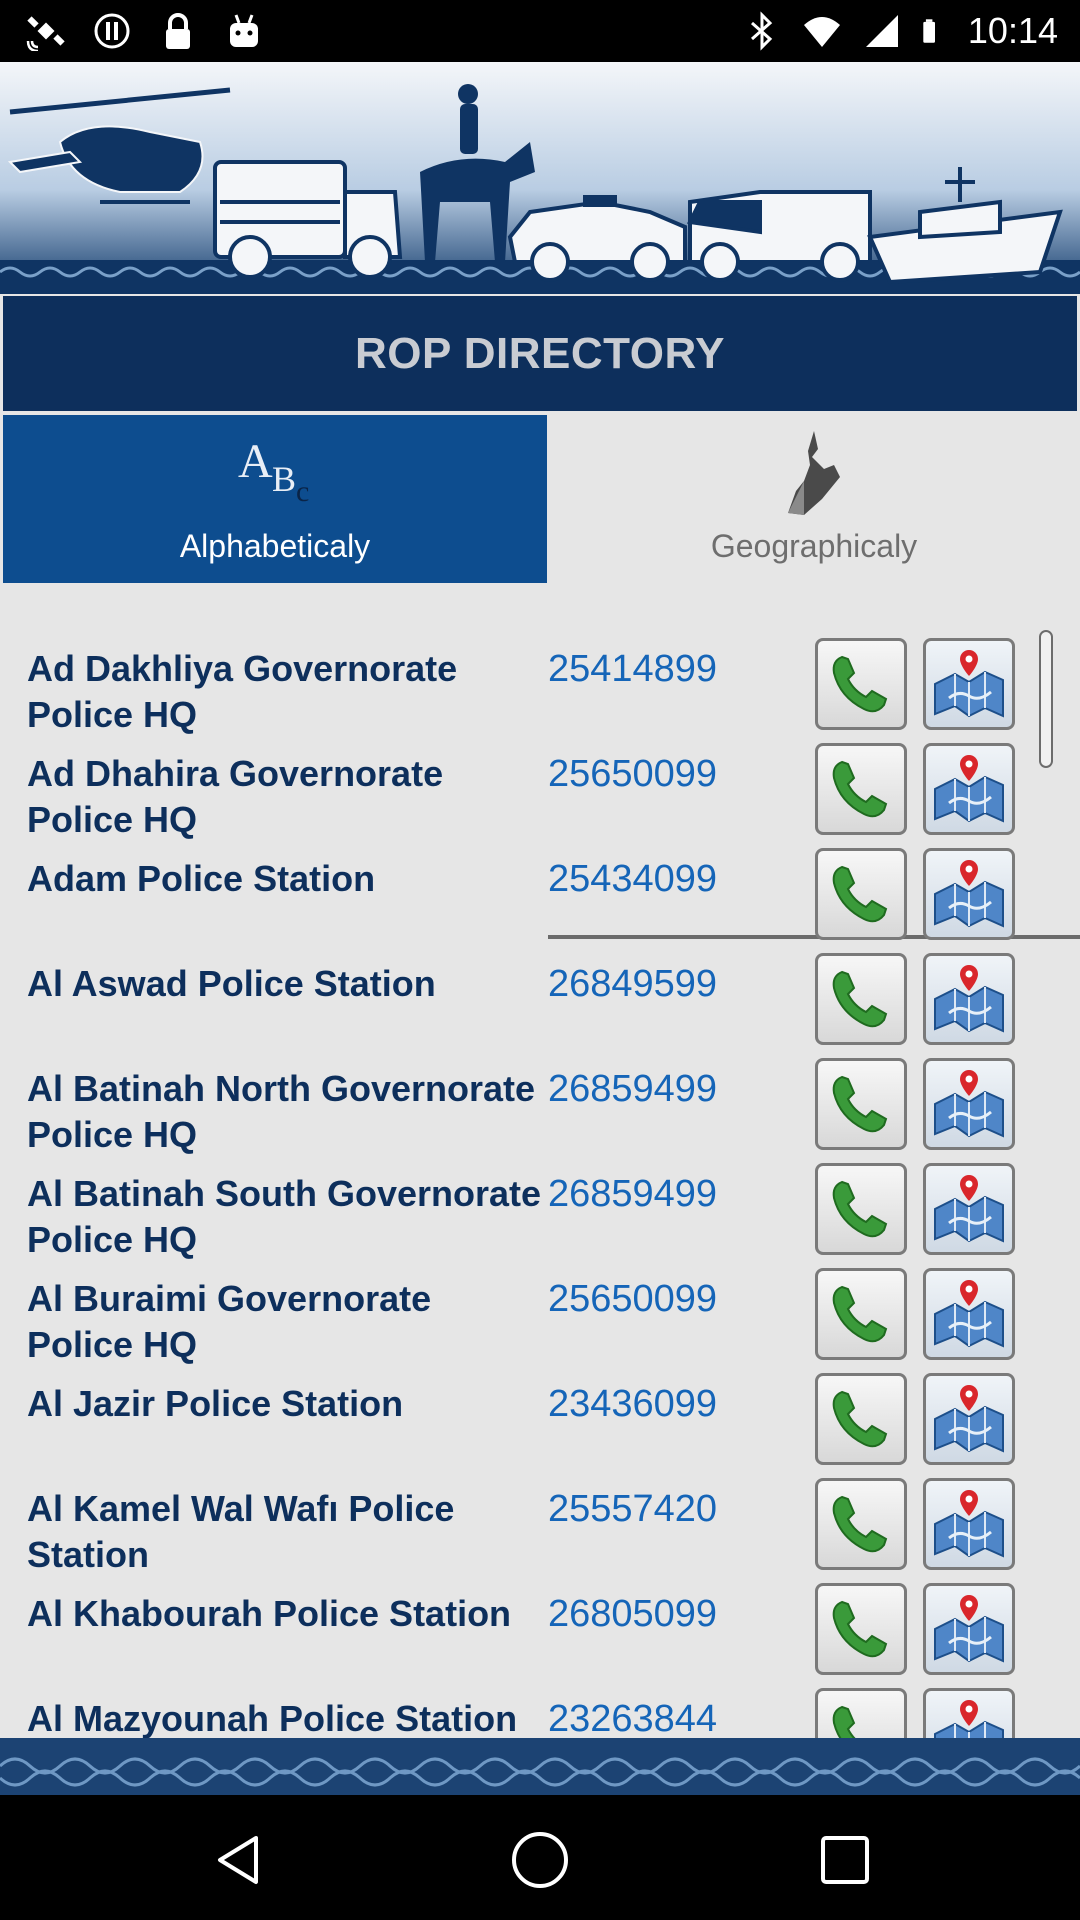 The width and height of the screenshot is (1080, 1920). What do you see at coordinates (632, 669) in the screenshot?
I see `phone-number: 25414899` at bounding box center [632, 669].